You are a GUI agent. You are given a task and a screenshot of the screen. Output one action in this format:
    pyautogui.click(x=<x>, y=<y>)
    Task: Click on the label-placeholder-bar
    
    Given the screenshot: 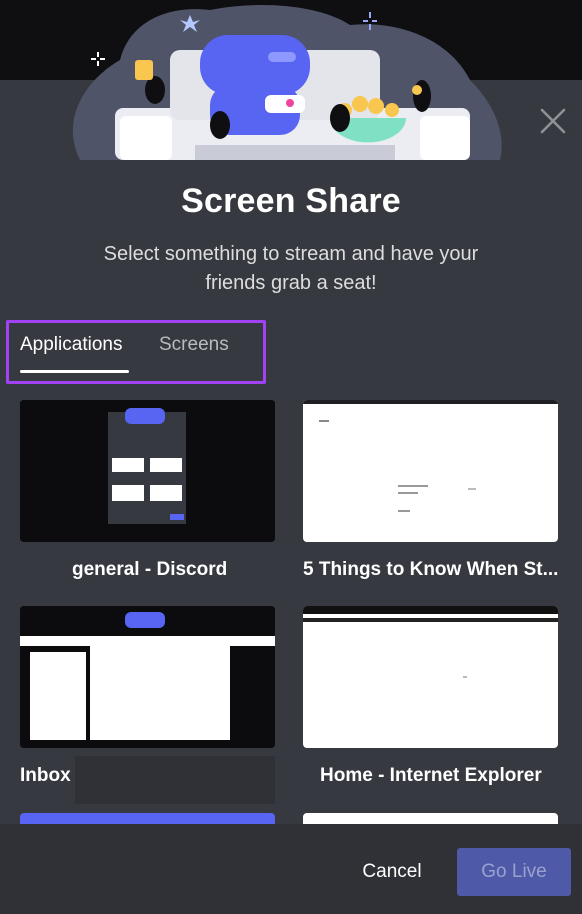 What is the action you would take?
    pyautogui.click(x=175, y=780)
    